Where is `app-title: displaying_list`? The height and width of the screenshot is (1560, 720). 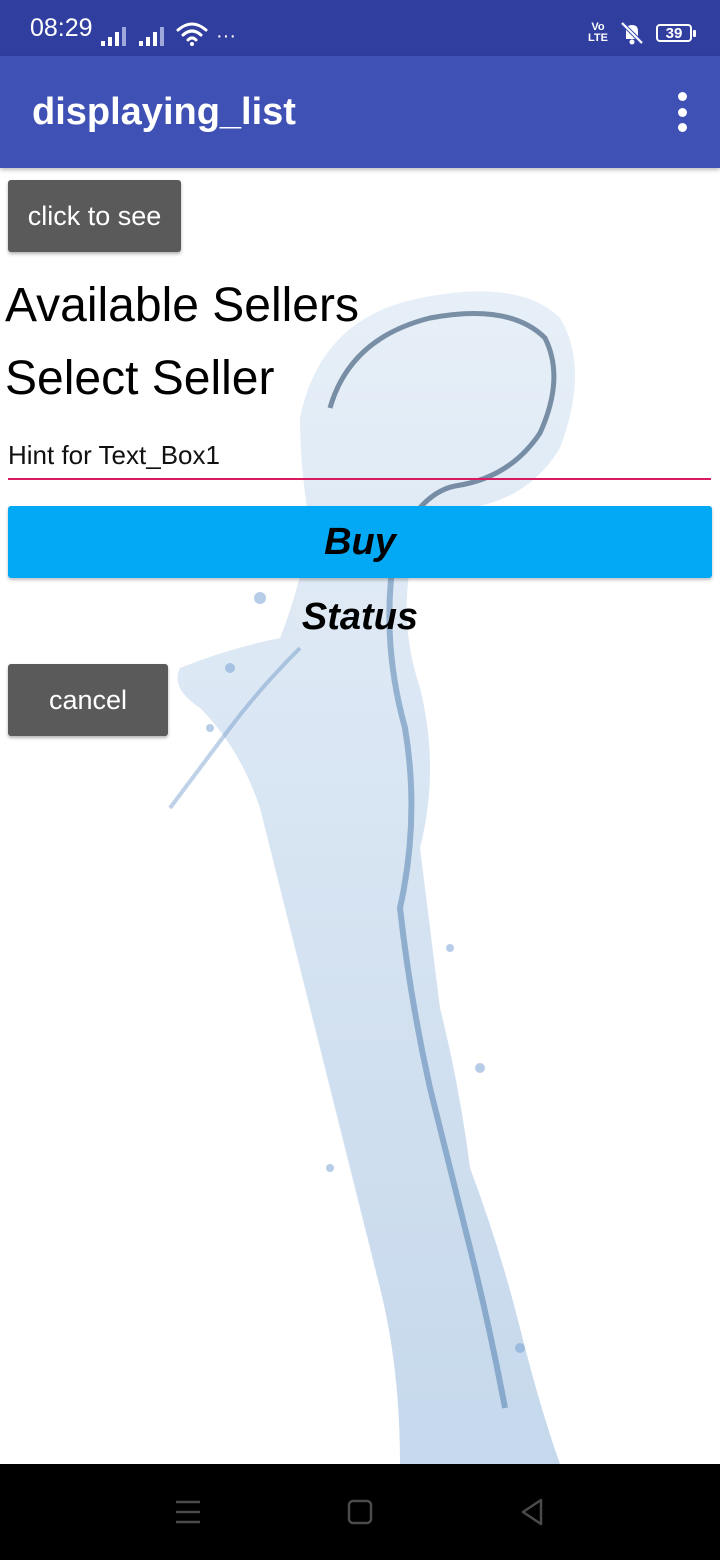
app-title: displaying_list is located at coordinates (164, 112).